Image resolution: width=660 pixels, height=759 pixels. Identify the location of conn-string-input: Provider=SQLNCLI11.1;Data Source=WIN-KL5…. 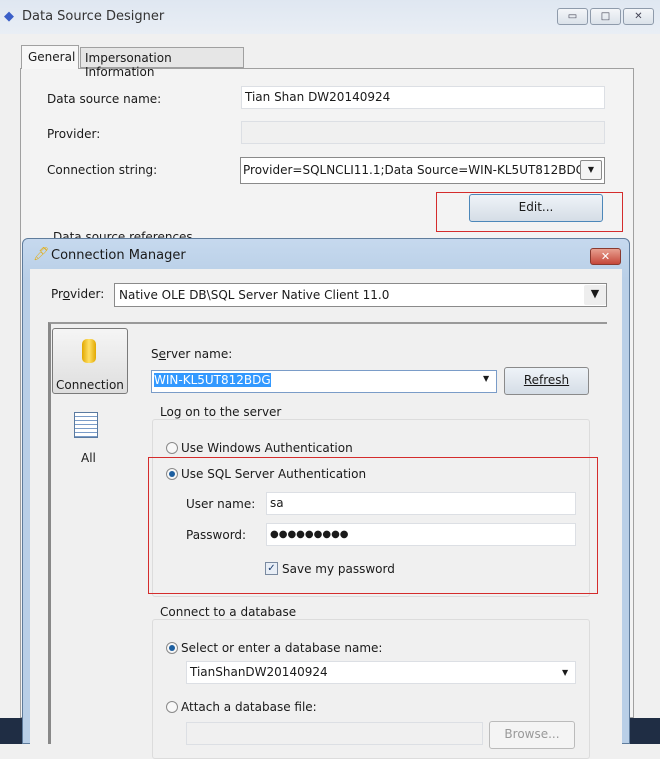
(422, 170).